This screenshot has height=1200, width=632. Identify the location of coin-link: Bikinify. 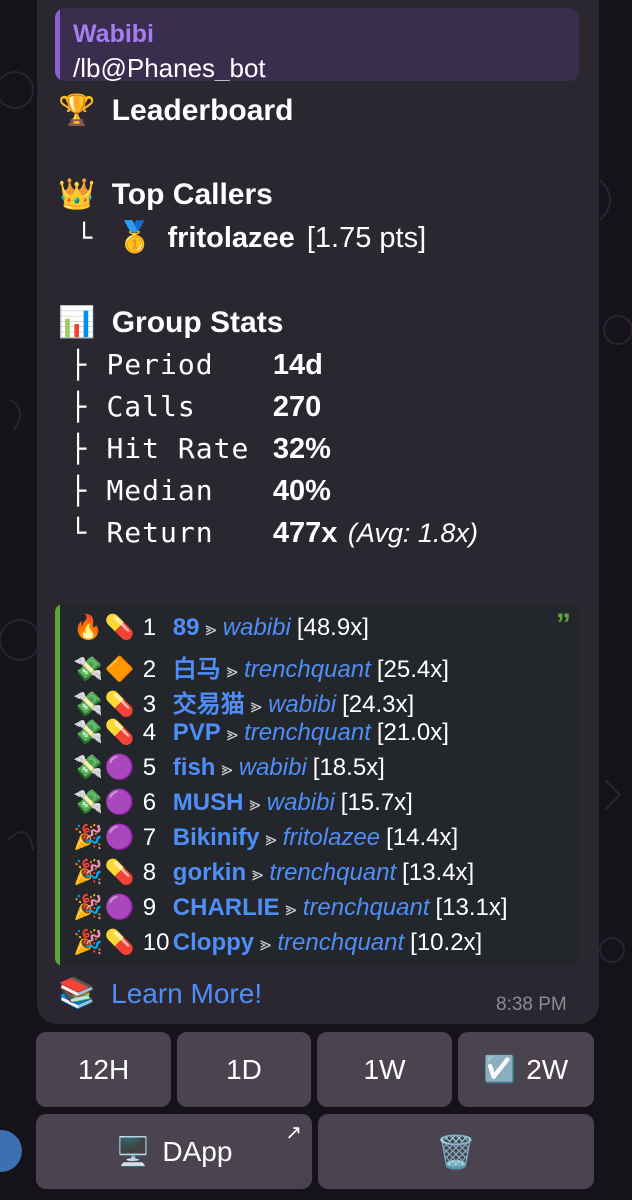
(216, 837).